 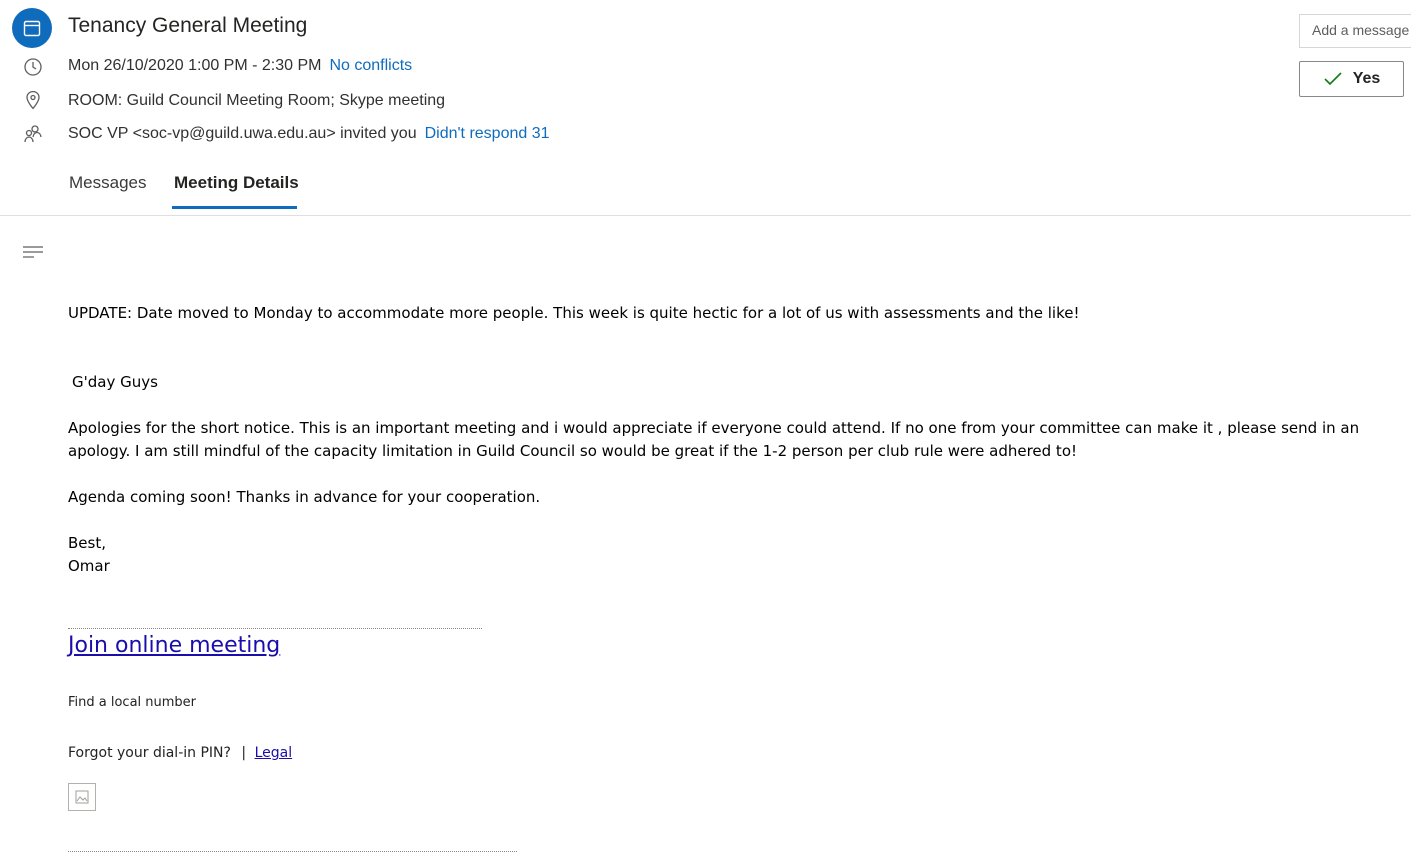 What do you see at coordinates (370, 65) in the screenshot?
I see `conflicts-link: No conflicts` at bounding box center [370, 65].